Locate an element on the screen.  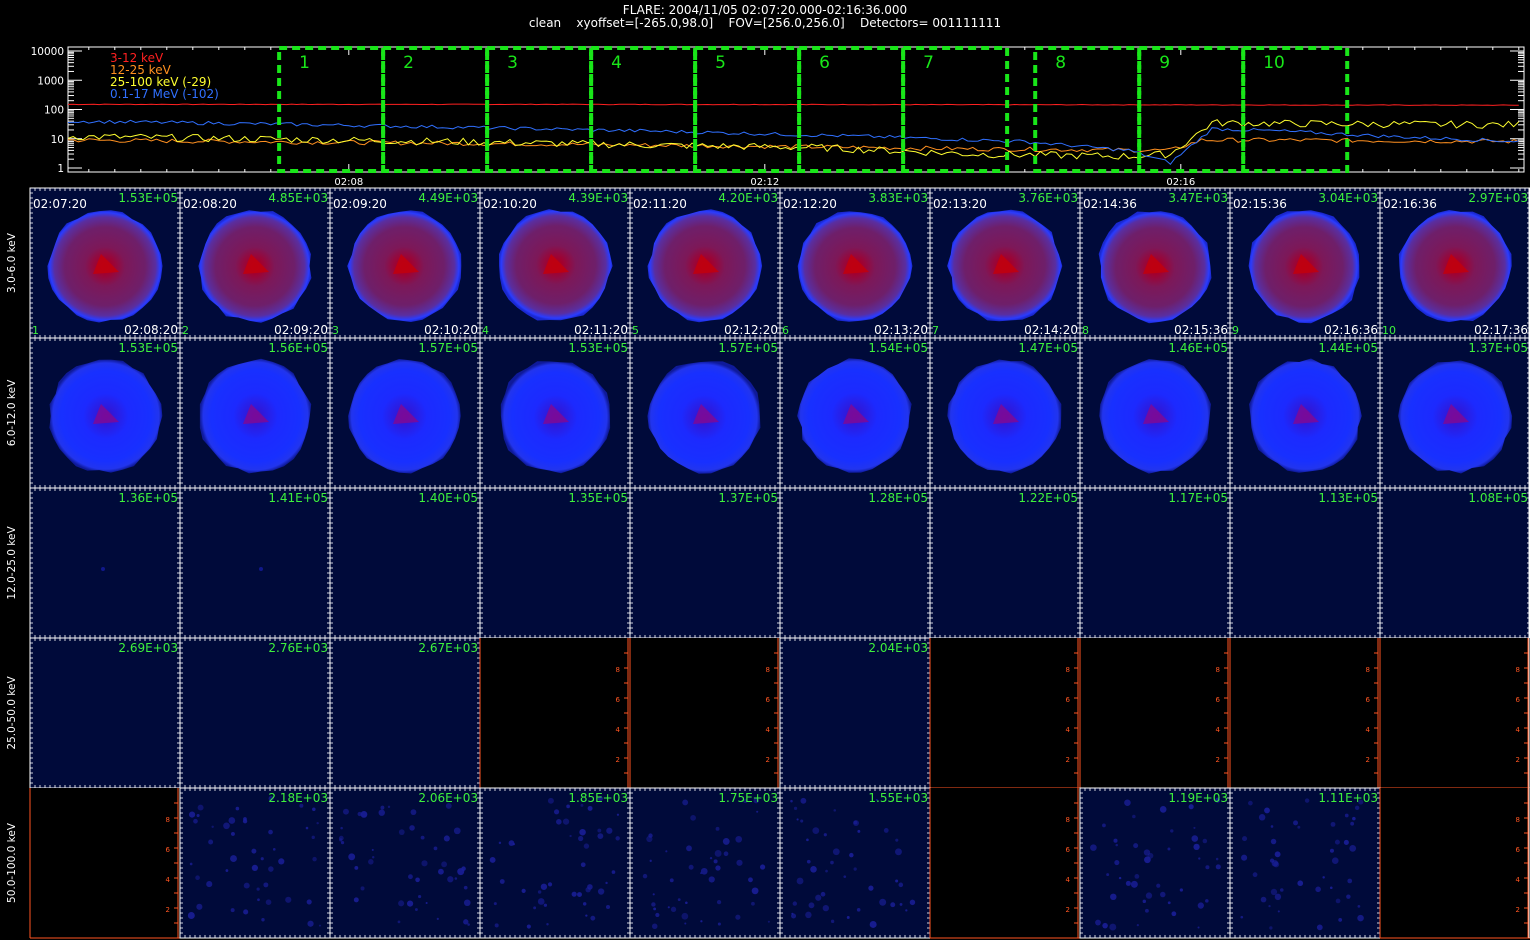
peak-value-label: 2.67E+03 is located at coordinates (448, 648).